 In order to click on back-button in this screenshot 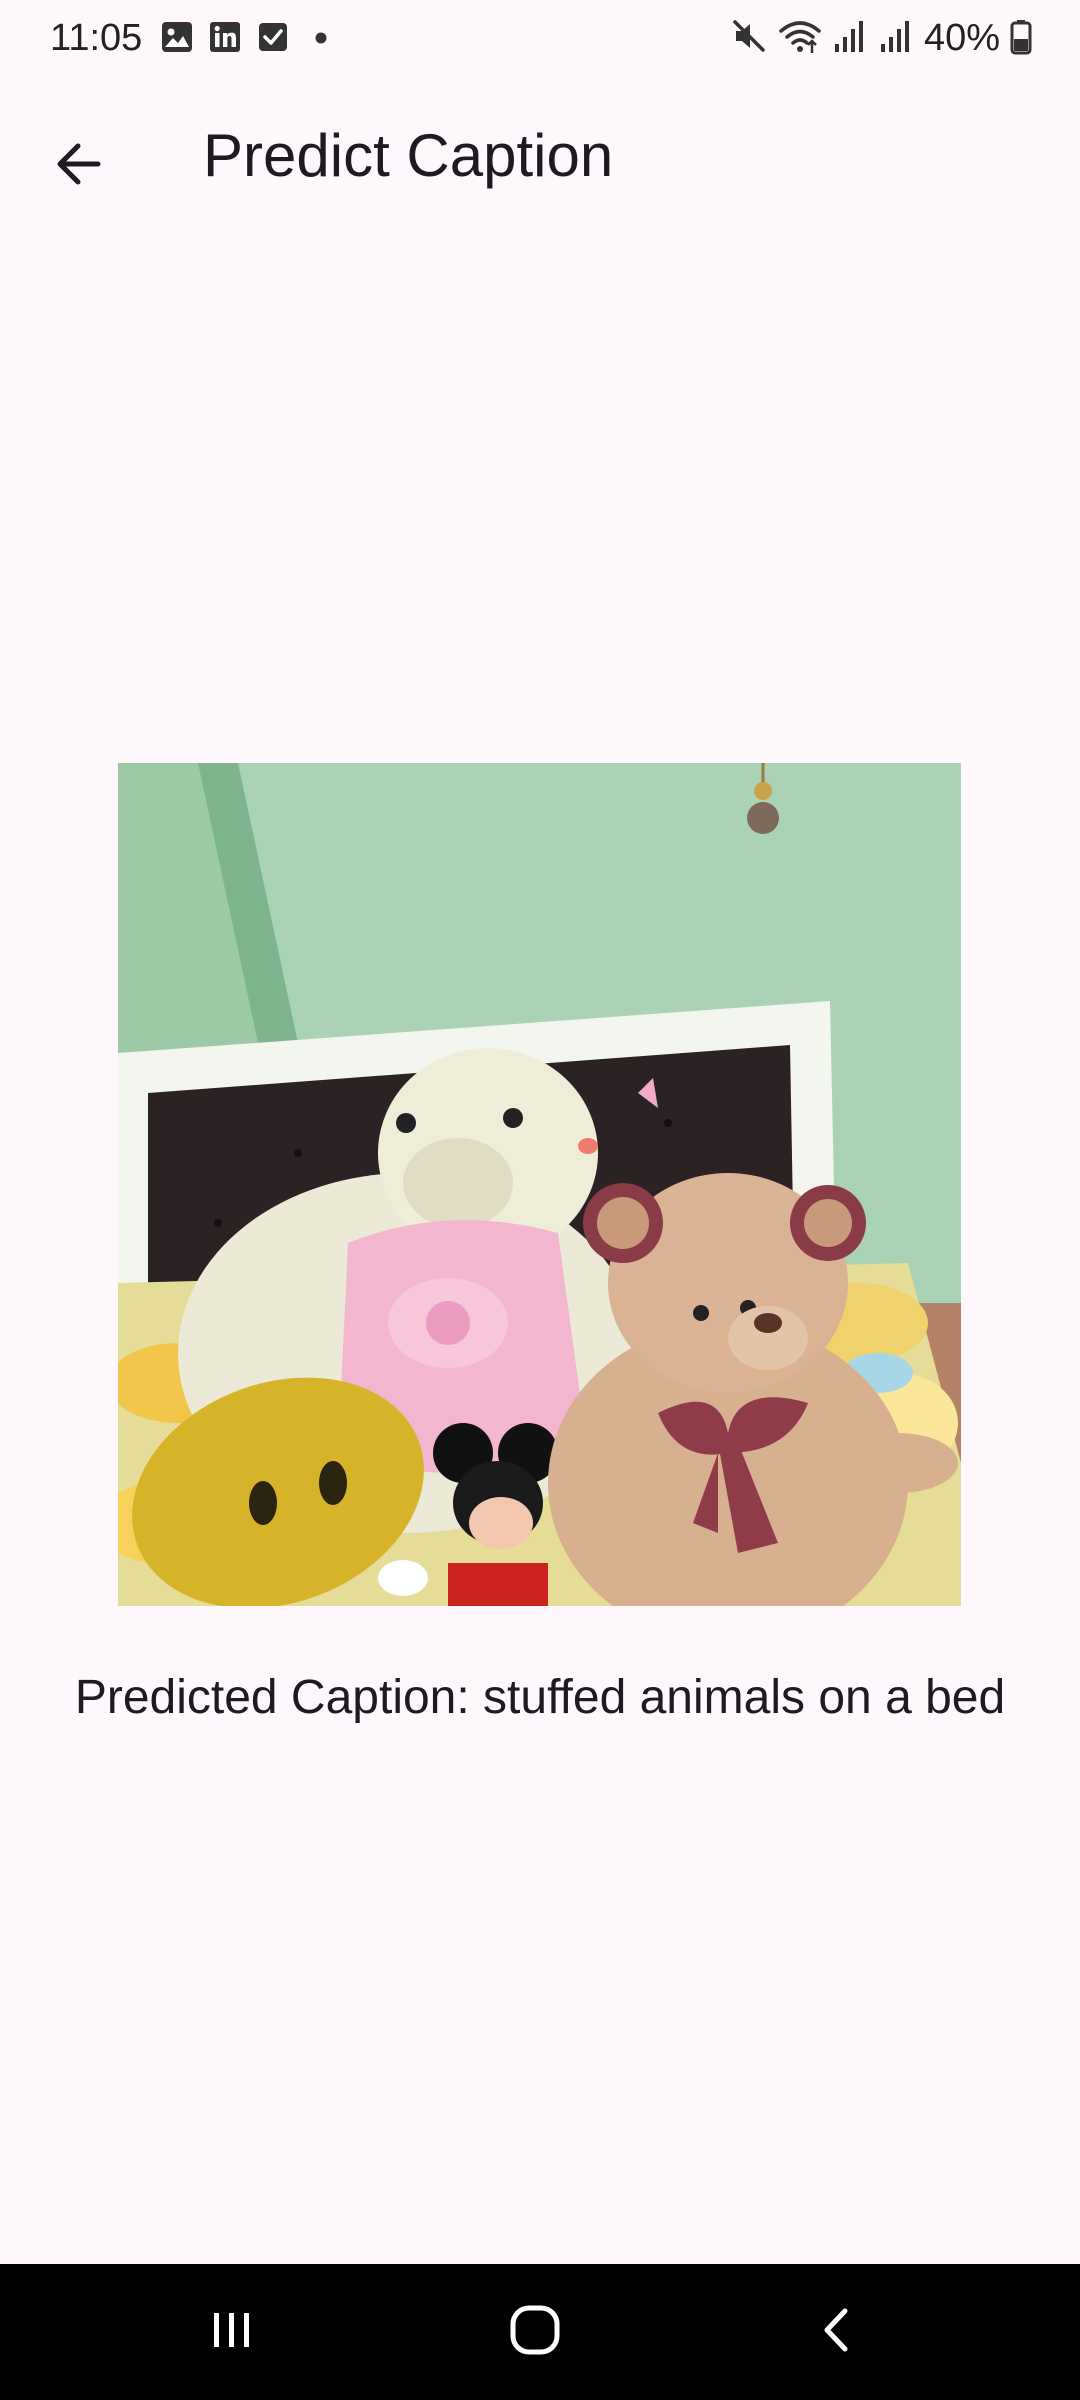, I will do `click(78, 166)`.